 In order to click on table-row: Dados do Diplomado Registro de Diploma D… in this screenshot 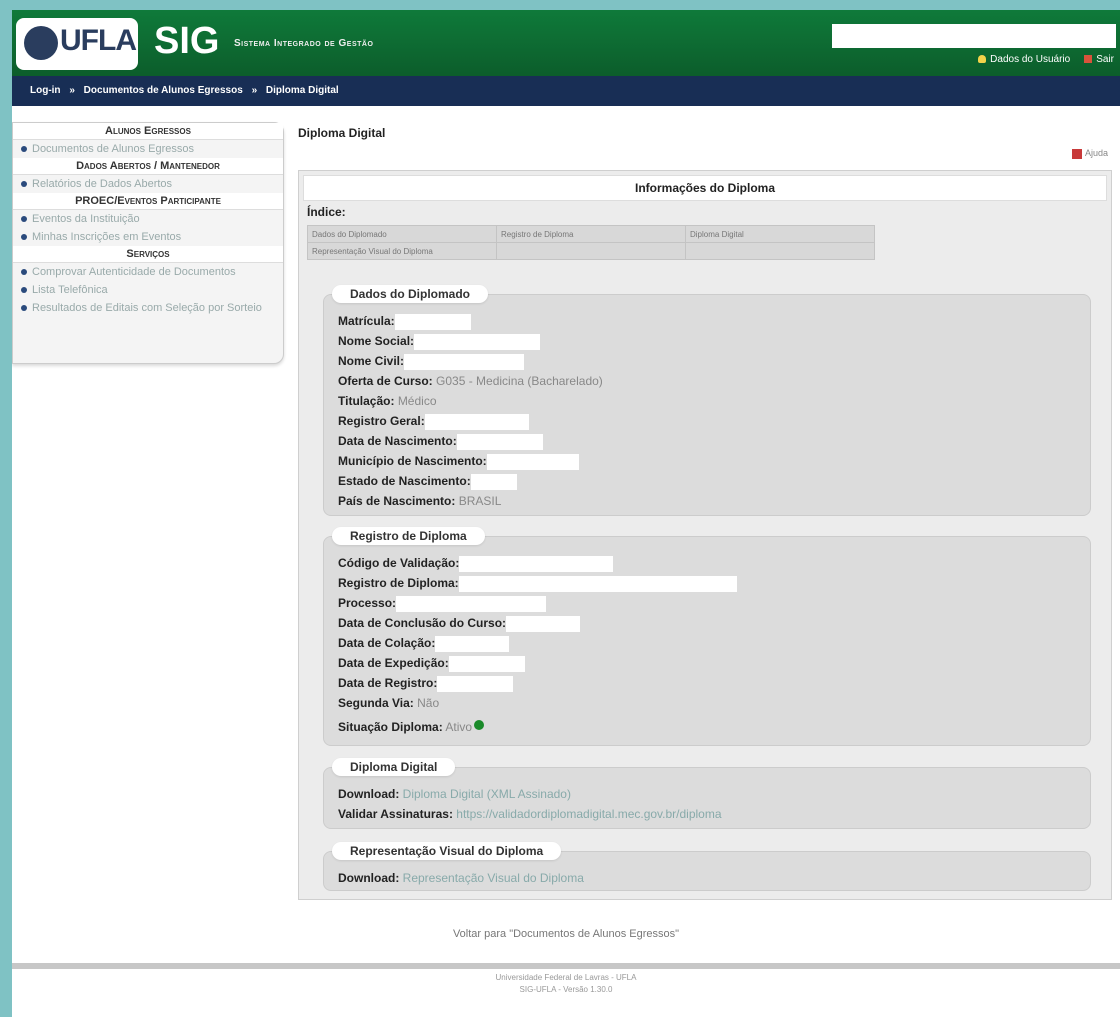, I will do `click(591, 234)`.